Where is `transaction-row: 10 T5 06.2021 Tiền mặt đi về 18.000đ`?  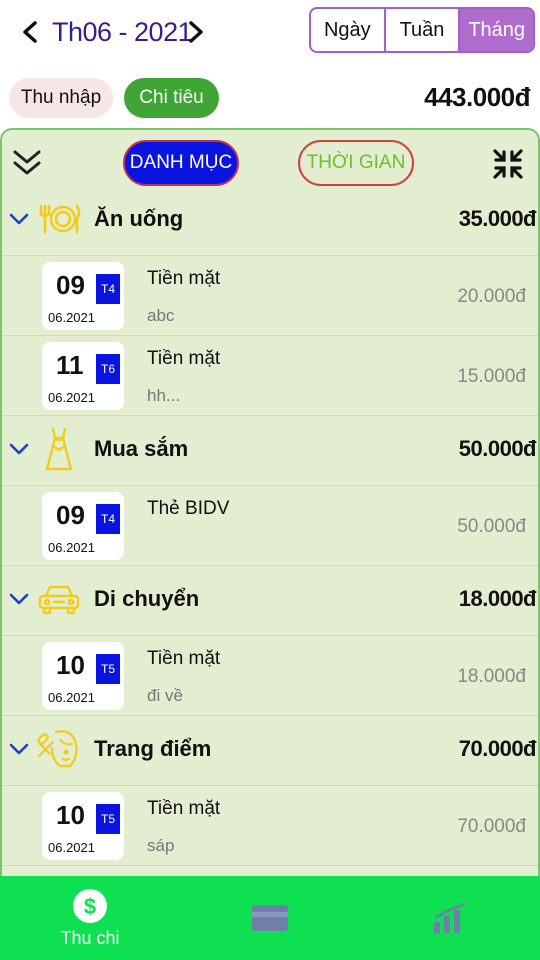
transaction-row: 10 T5 06.2021 Tiền mặt đi về 18.000đ is located at coordinates (270, 676).